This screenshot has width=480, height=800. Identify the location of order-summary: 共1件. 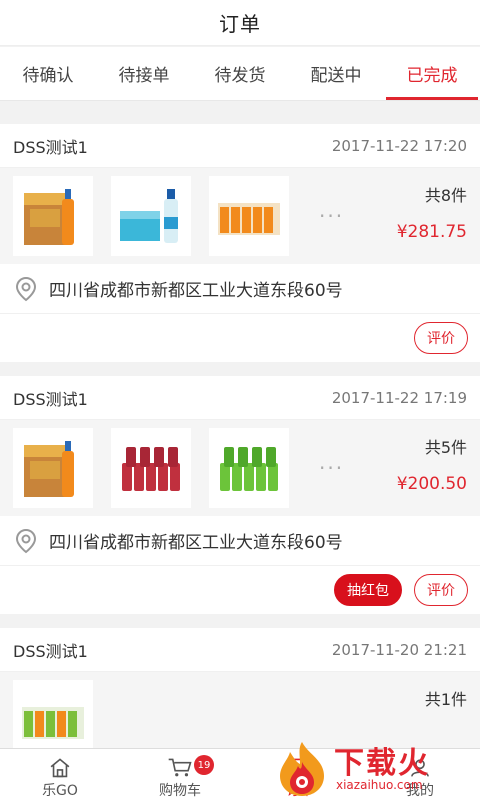
(446, 706).